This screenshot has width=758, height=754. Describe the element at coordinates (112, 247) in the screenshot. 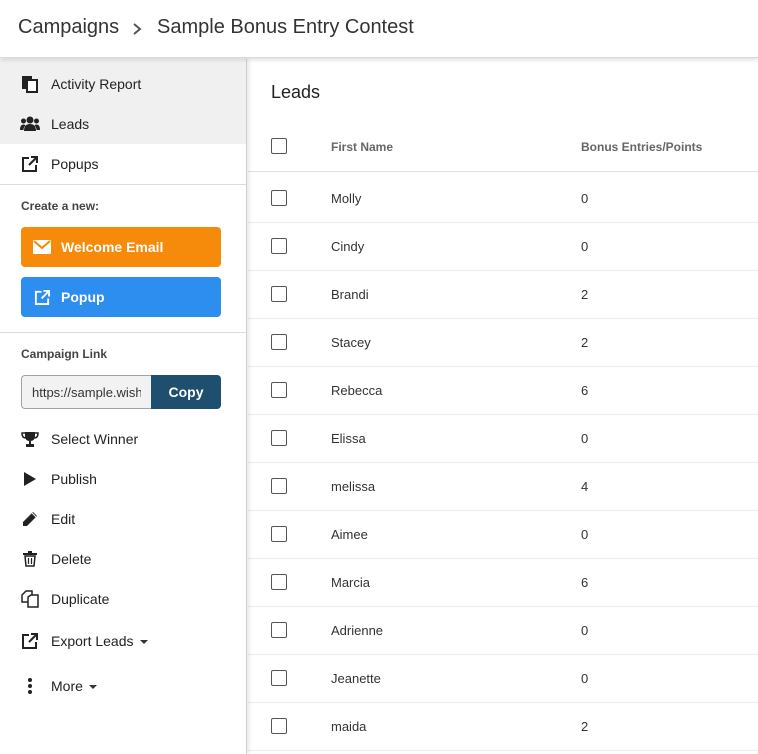

I see `welcome-email-label: Welcome Email` at that location.